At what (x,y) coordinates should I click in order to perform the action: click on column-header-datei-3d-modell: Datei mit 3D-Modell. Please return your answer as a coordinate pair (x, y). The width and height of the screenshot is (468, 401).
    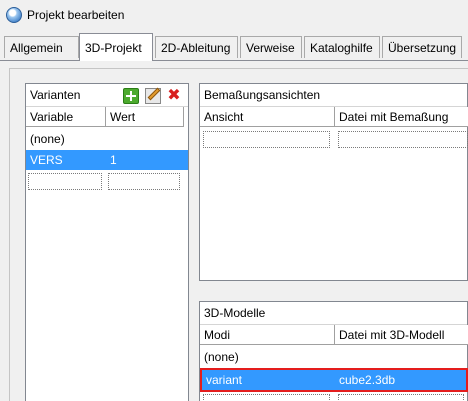
    Looking at the image, I should click on (401, 335).